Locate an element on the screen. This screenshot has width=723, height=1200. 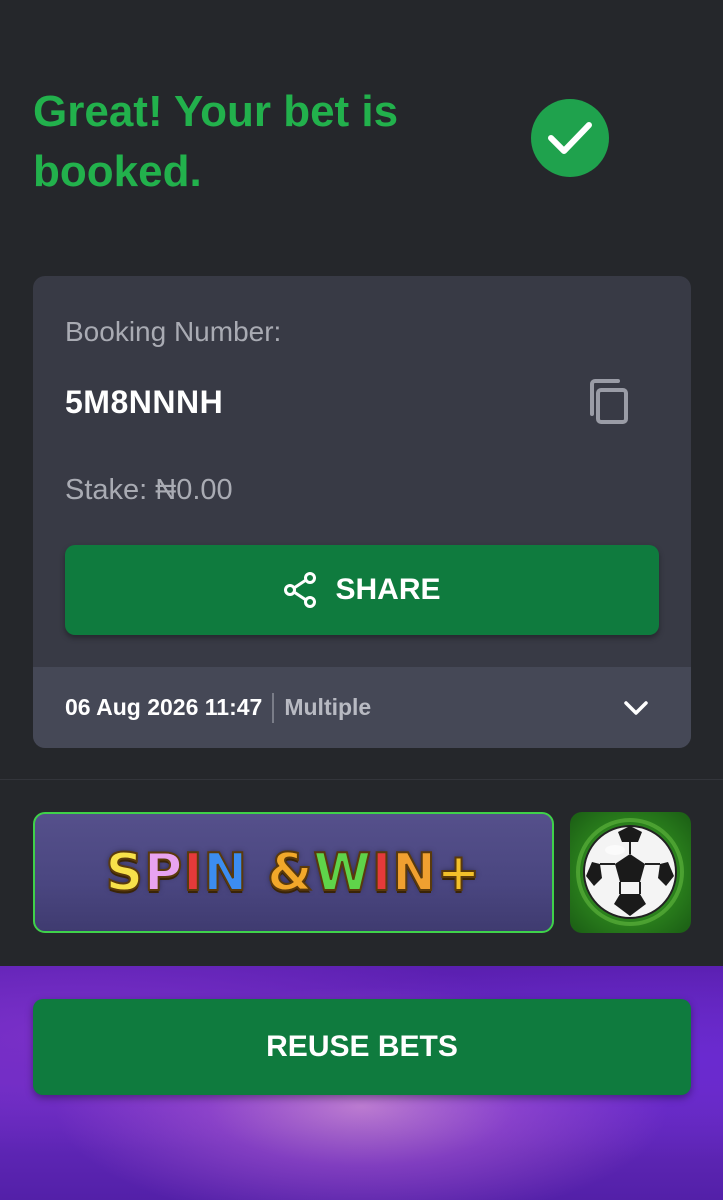
chevron-down-icon is located at coordinates (636, 708).